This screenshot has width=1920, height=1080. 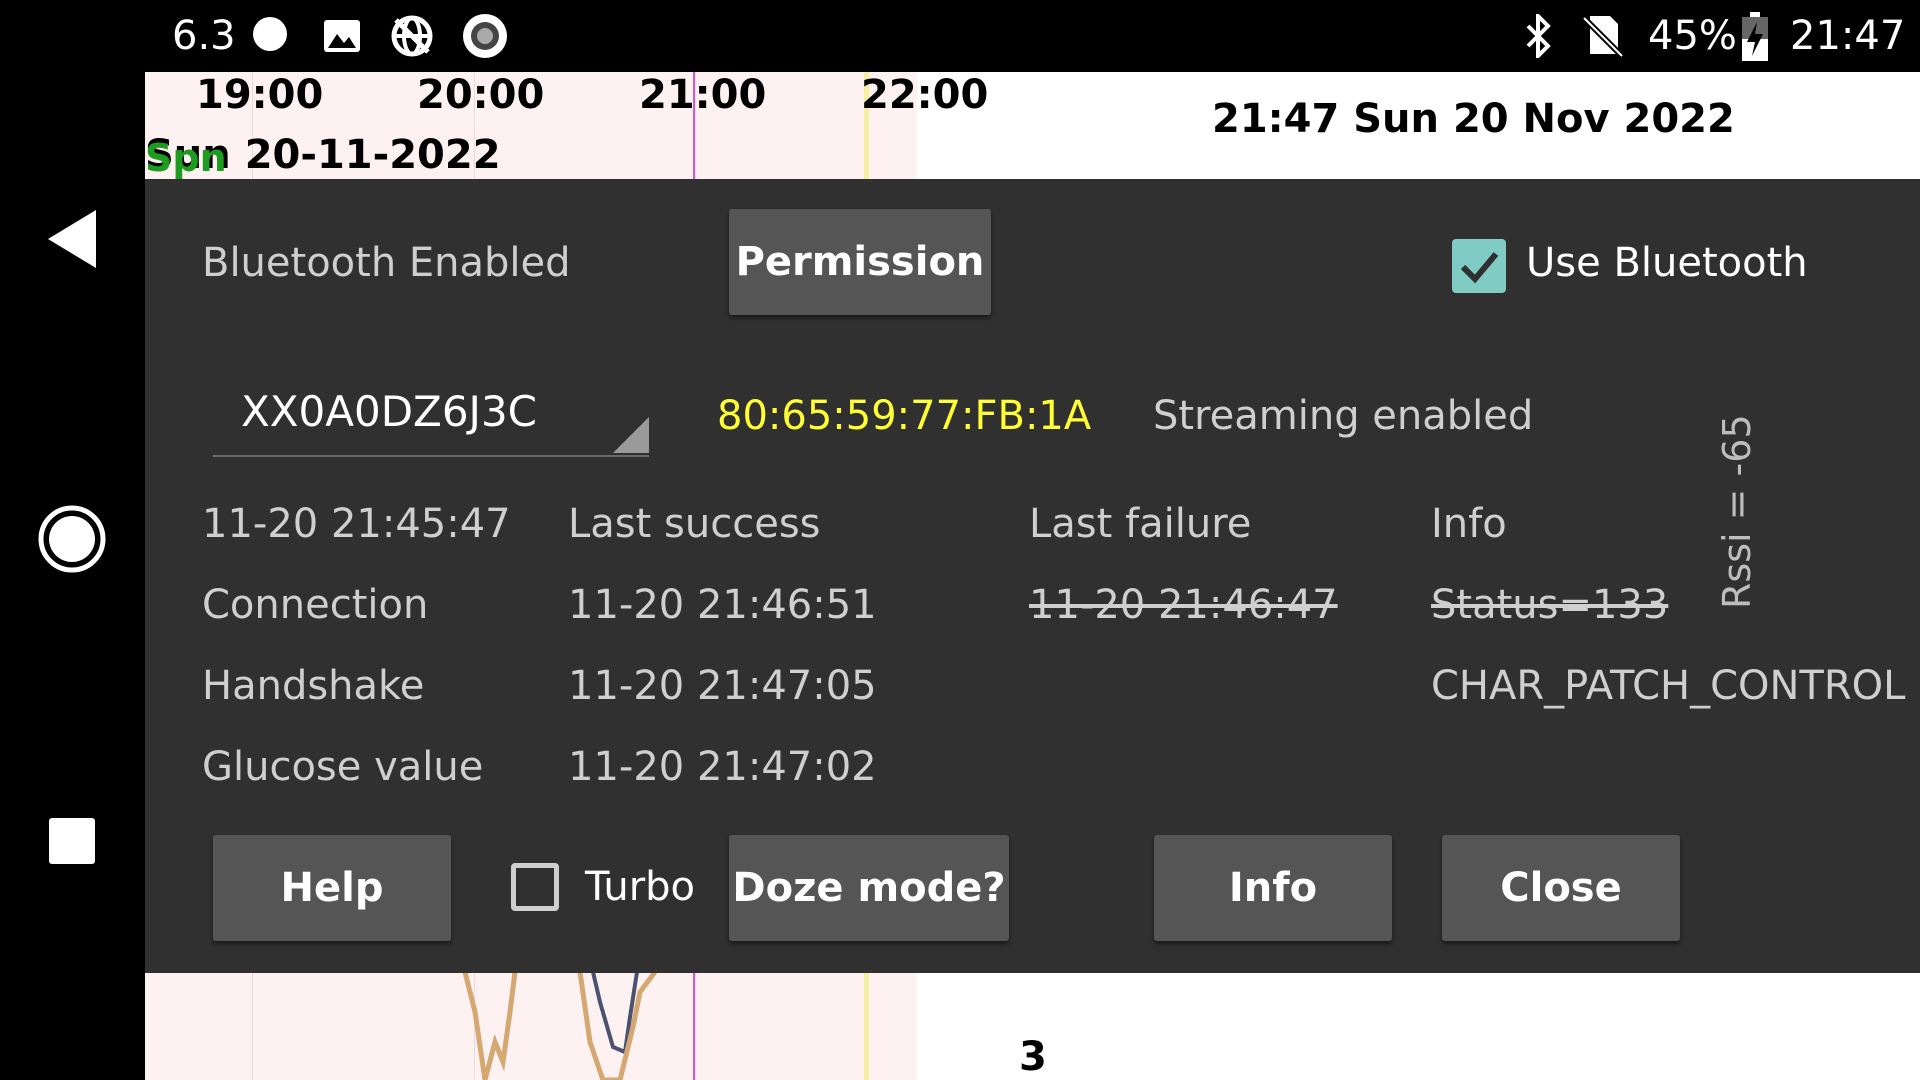 What do you see at coordinates (315, 605) in the screenshot?
I see `row-label-connection: Connection` at bounding box center [315, 605].